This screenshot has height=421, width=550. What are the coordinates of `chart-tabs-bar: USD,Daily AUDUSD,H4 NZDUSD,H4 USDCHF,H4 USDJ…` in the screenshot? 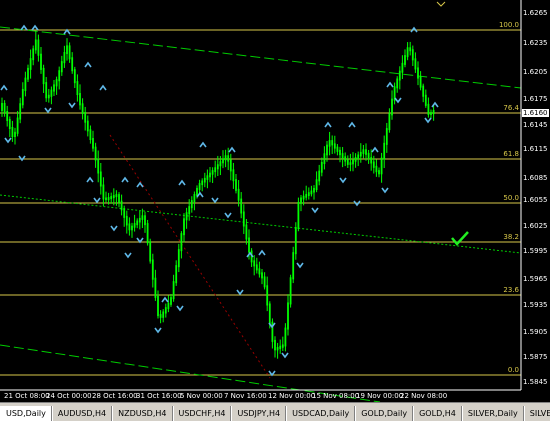 It's located at (275, 411).